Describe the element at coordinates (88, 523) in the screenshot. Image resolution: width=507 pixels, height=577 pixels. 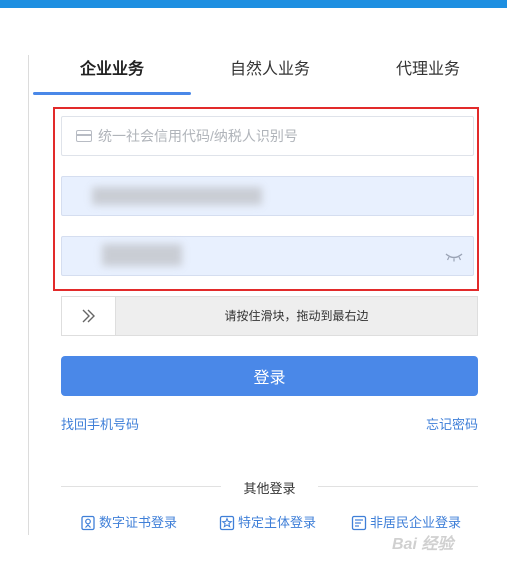
I see `certificate-icon` at that location.